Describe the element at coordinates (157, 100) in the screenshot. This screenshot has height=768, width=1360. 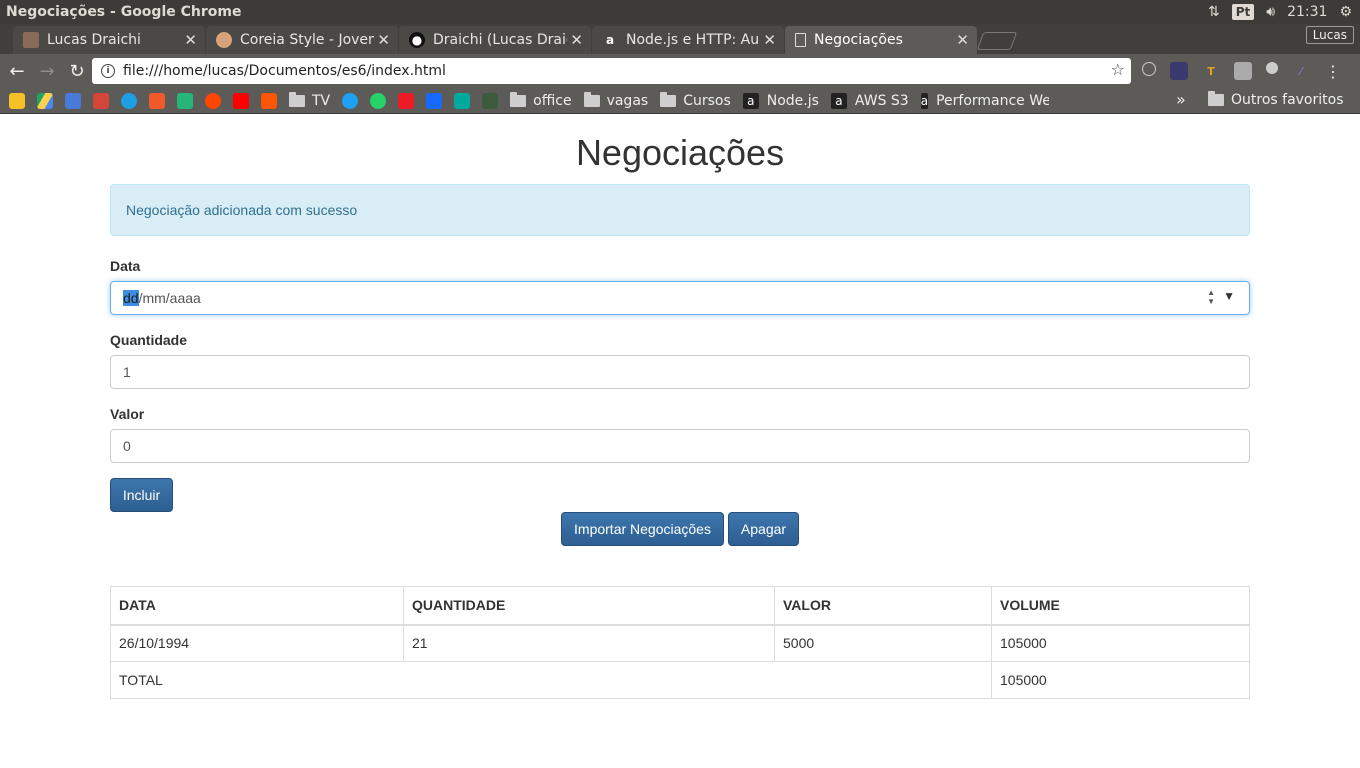
I see `office-icon` at that location.